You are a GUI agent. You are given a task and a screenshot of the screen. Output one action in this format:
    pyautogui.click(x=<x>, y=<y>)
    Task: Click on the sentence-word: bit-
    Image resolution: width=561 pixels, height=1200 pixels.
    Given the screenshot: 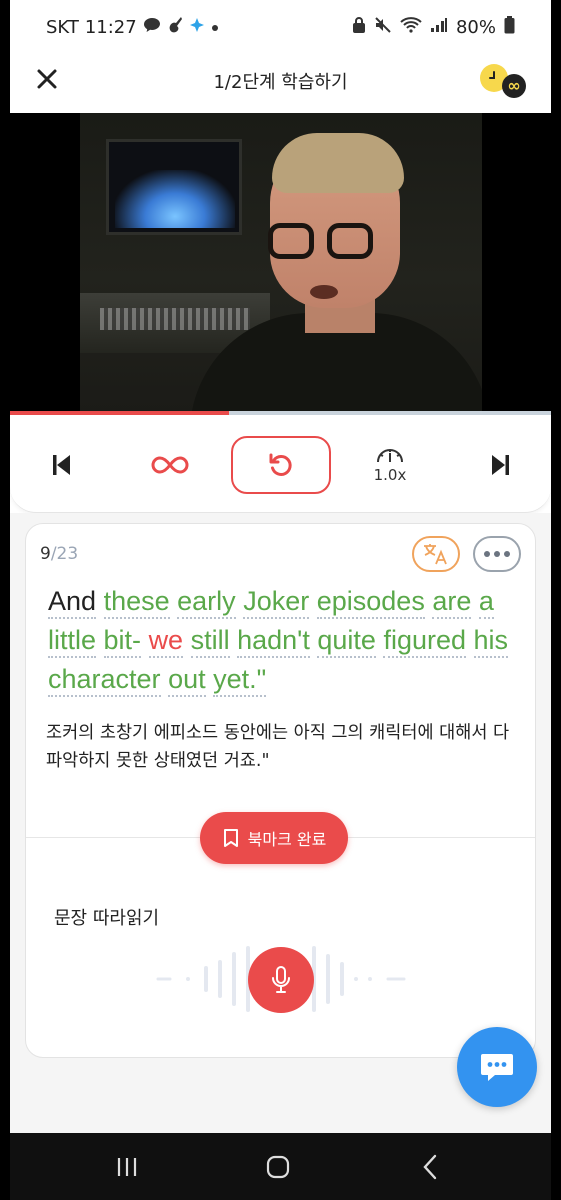 What is the action you would take?
    pyautogui.click(x=122, y=641)
    